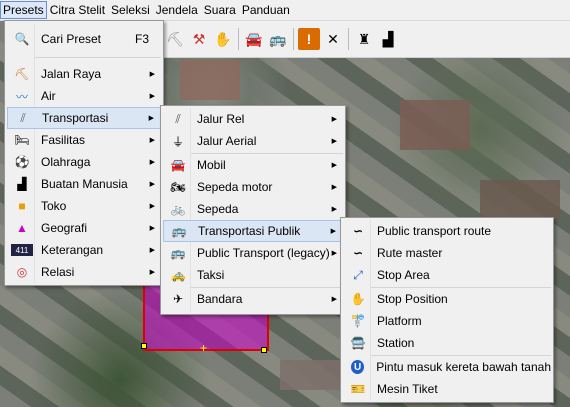  What do you see at coordinates (220, 299) in the screenshot?
I see `transport-item-label: Bandara` at bounding box center [220, 299].